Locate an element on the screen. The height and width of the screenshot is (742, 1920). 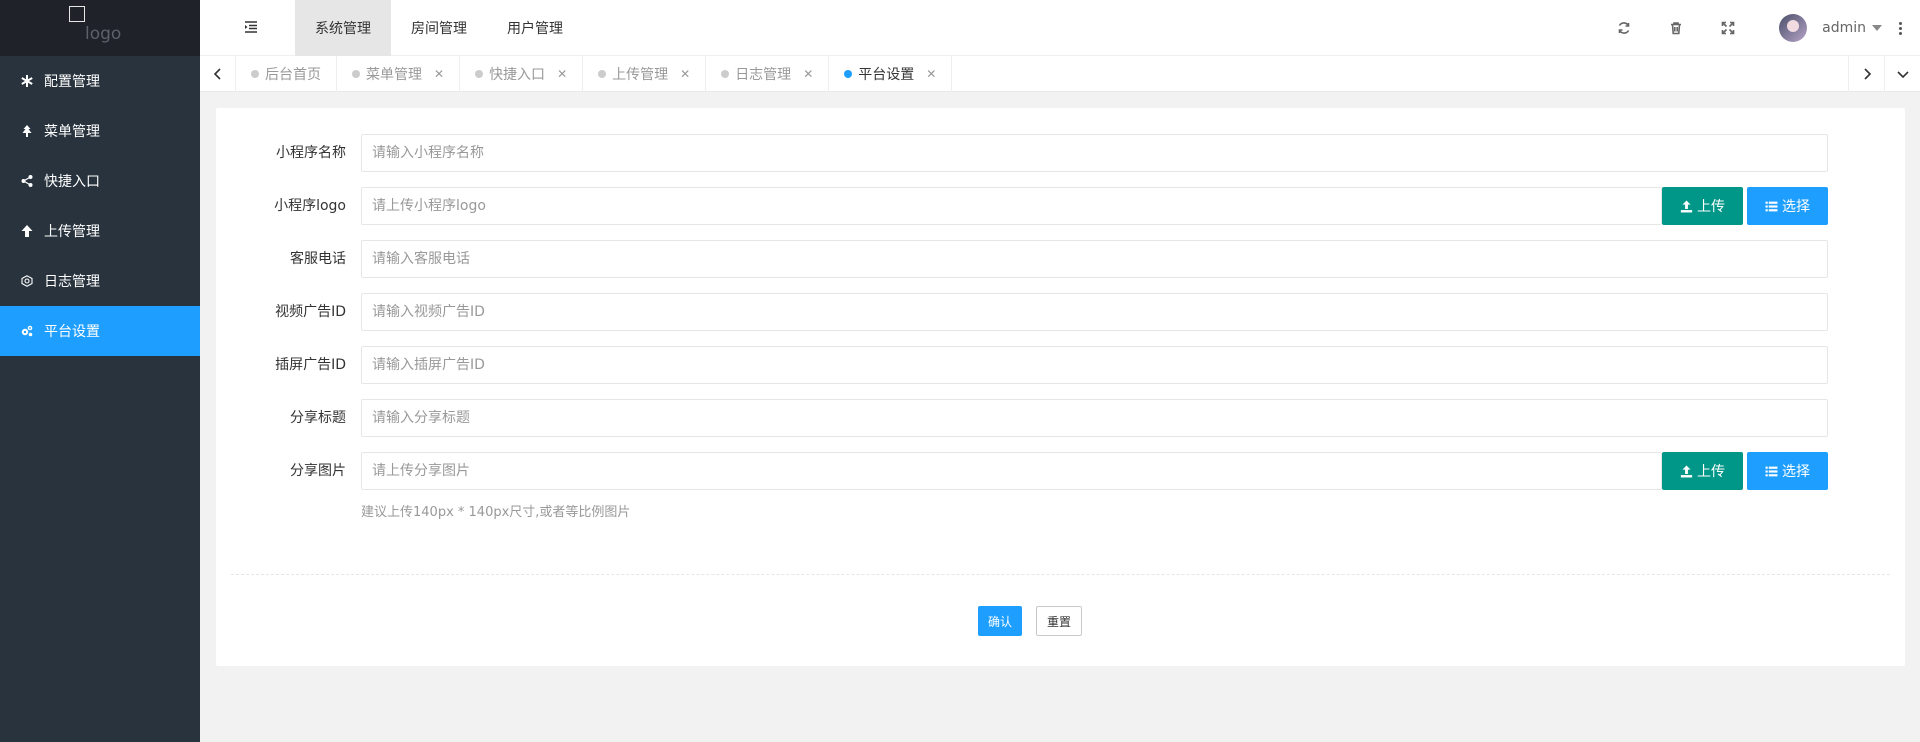
share-icon is located at coordinates (27, 181).